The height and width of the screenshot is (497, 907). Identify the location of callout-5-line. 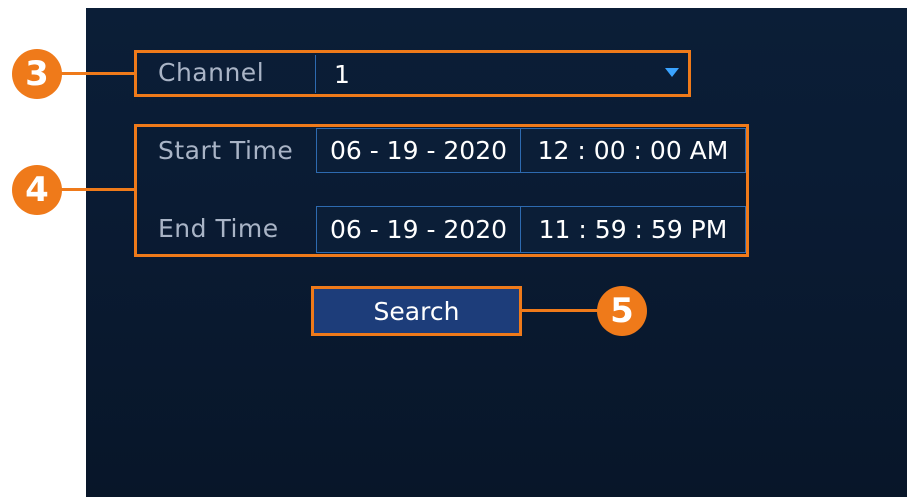
(560, 310).